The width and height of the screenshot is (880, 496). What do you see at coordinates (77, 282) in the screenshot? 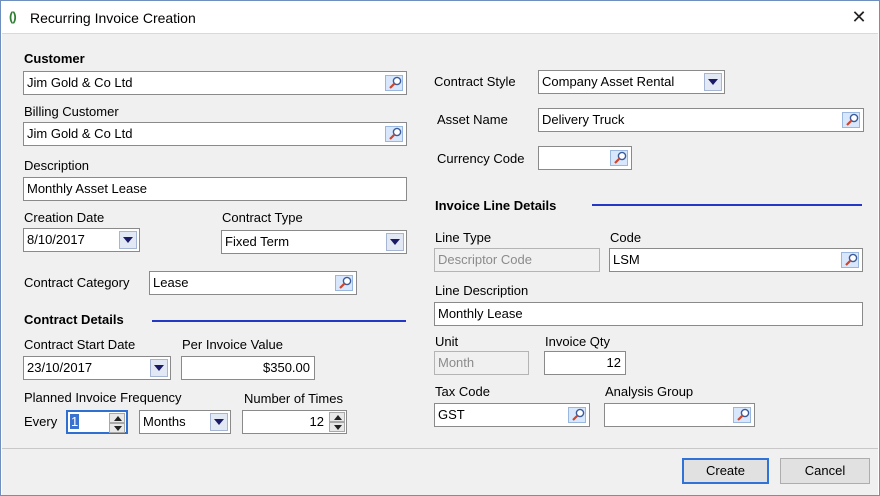
I see `contract-category-label: Contract Category` at bounding box center [77, 282].